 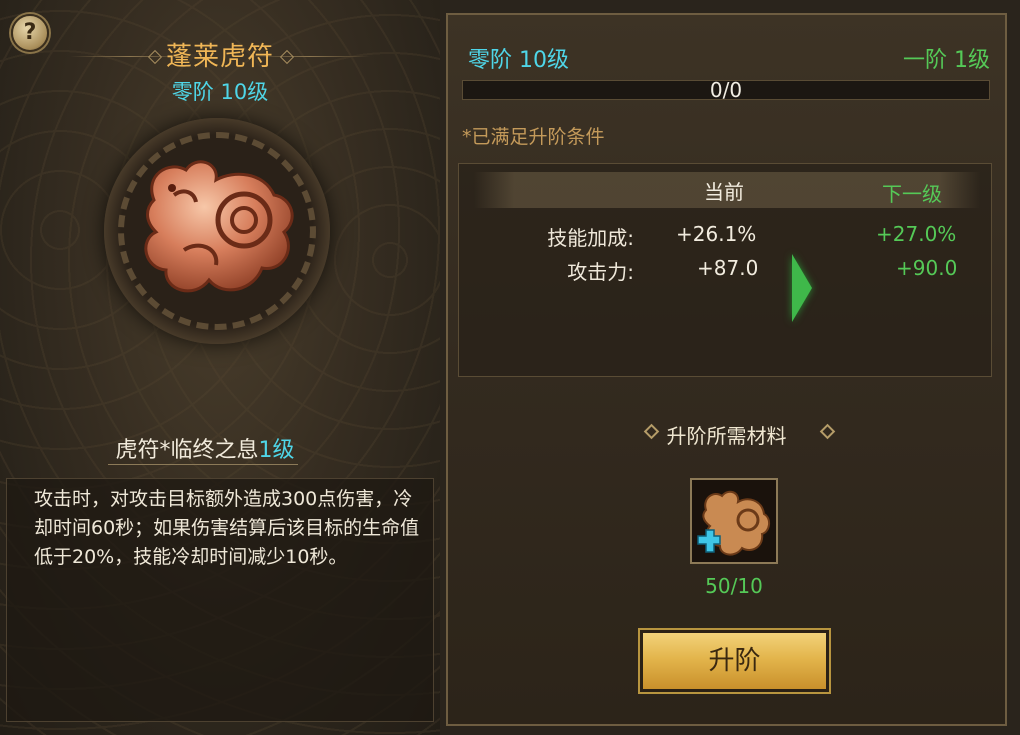 I want to click on column-current: 当前, so click(x=724, y=192).